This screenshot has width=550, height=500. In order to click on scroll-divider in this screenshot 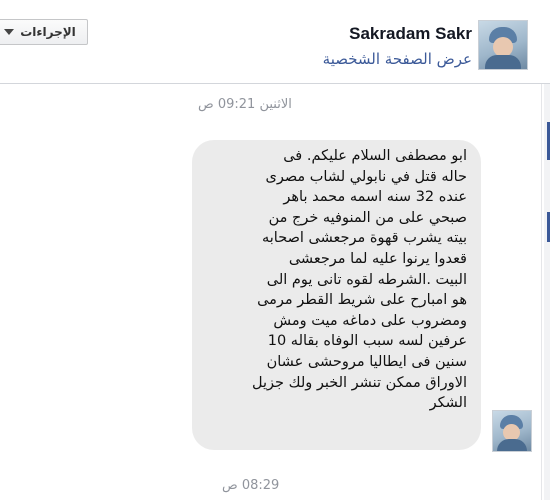, I will do `click(541, 292)`.